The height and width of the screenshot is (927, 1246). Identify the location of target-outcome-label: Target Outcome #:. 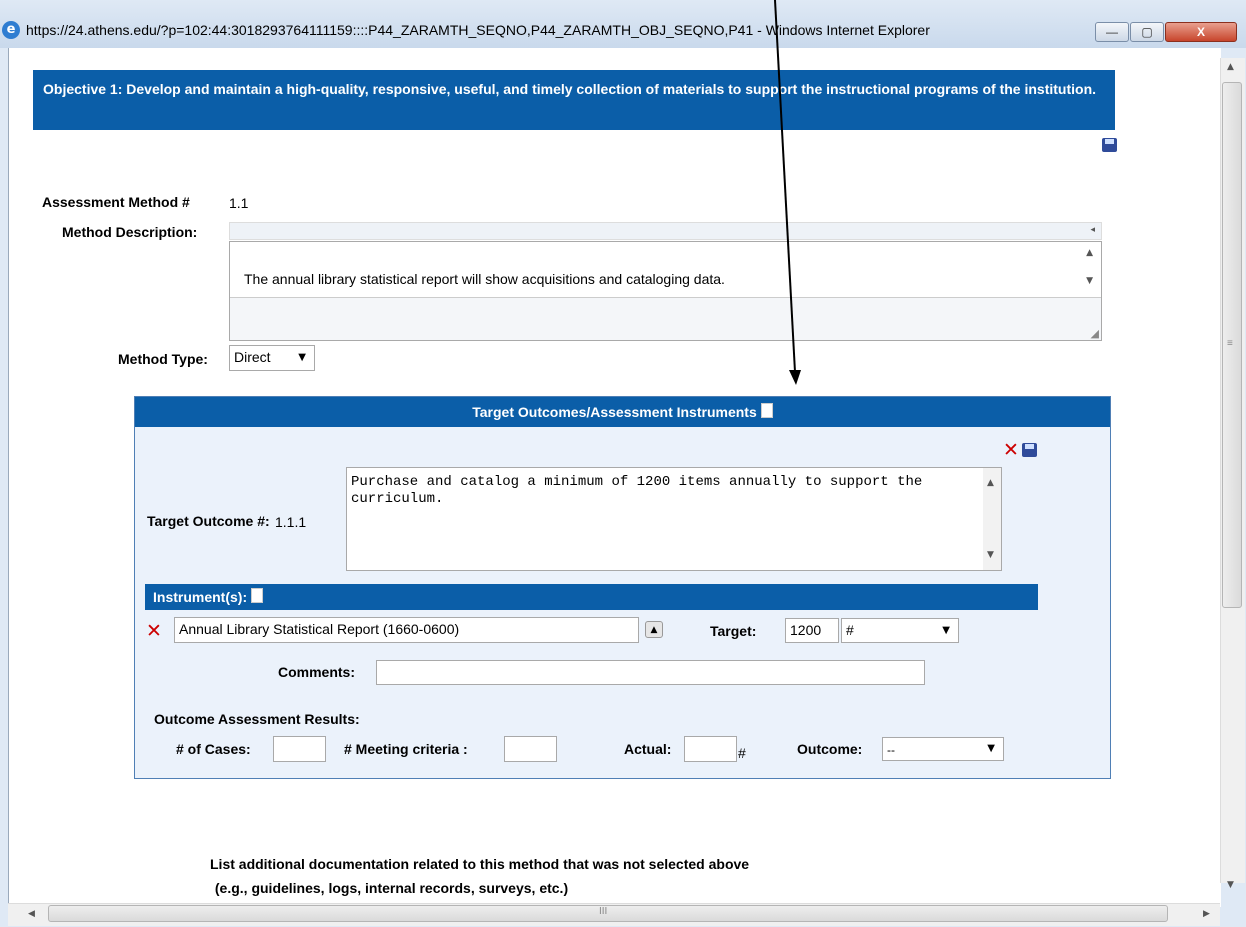
(208, 521).